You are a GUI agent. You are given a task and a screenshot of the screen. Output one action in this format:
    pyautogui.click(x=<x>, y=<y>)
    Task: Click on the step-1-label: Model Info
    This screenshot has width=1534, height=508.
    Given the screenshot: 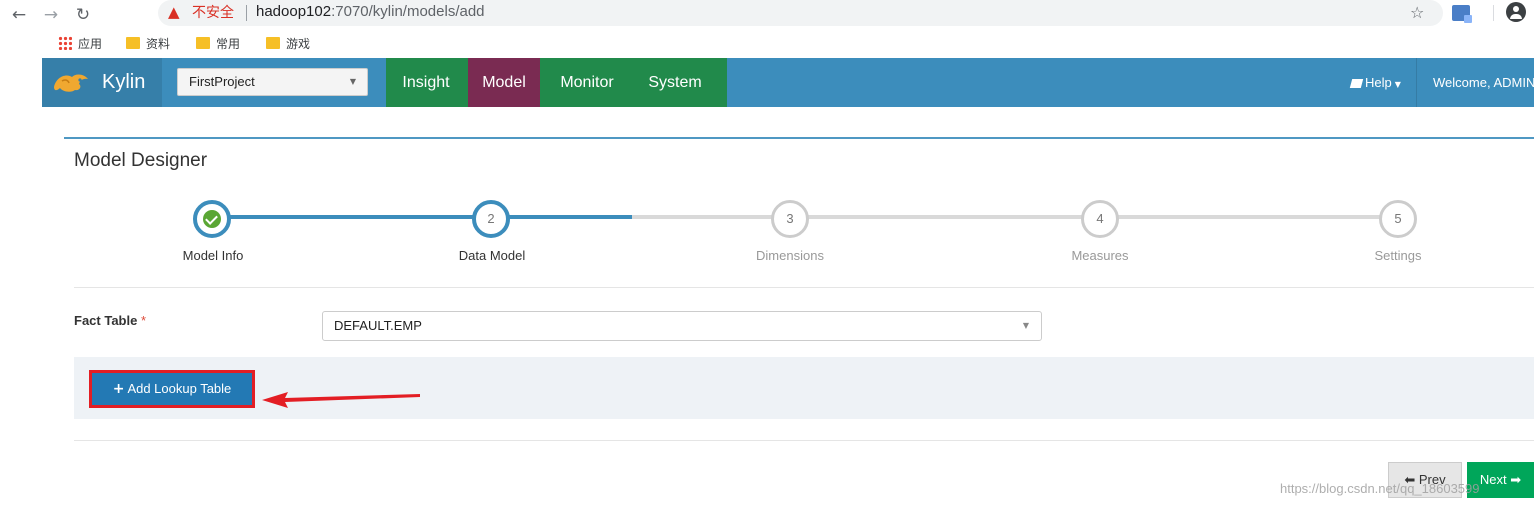 What is the action you would take?
    pyautogui.click(x=213, y=255)
    